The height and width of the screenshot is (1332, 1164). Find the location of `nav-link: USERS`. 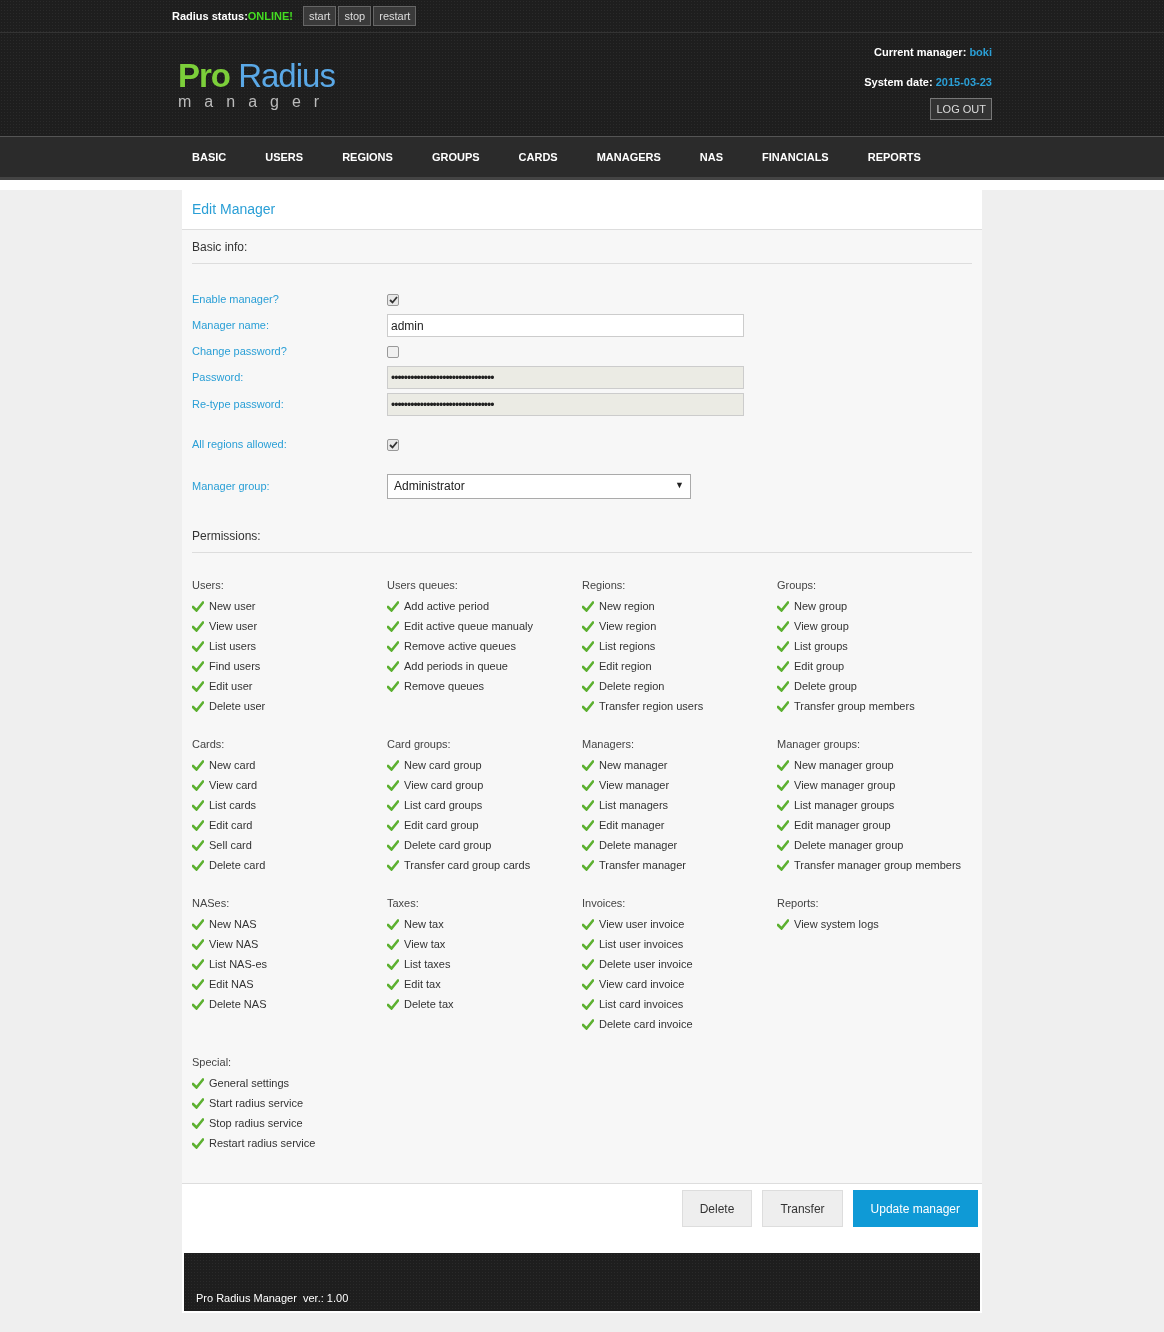

nav-link: USERS is located at coordinates (284, 157).